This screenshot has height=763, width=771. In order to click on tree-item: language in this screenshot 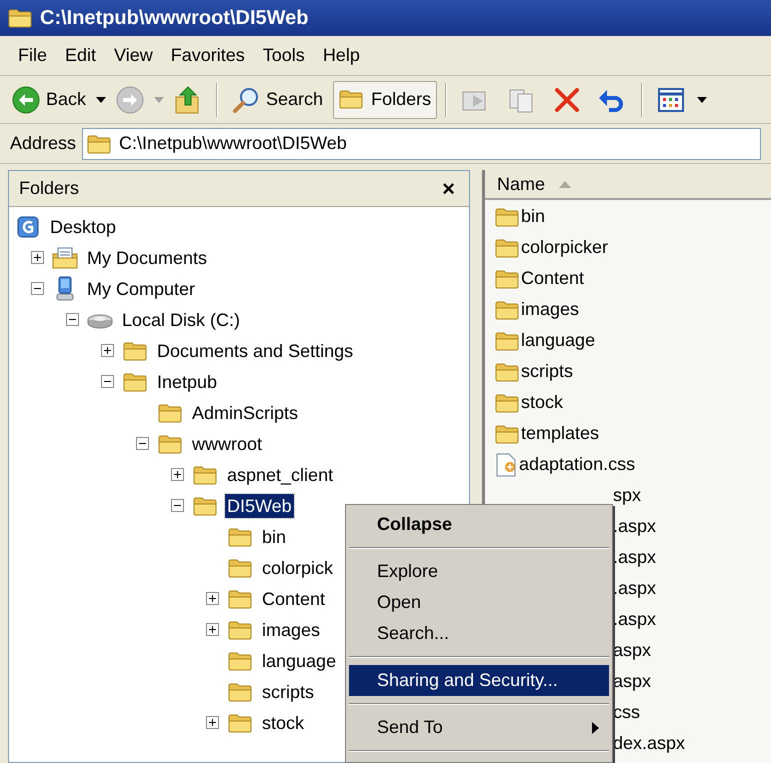, I will do `click(299, 660)`.